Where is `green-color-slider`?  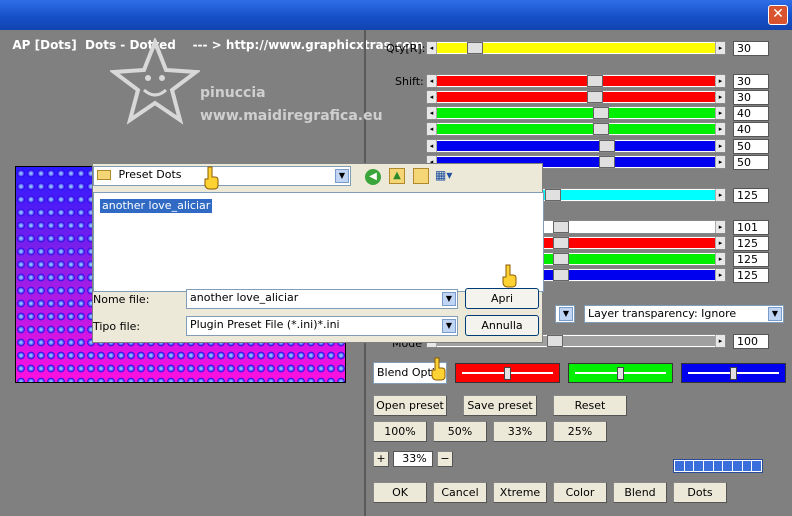 green-color-slider is located at coordinates (620, 373).